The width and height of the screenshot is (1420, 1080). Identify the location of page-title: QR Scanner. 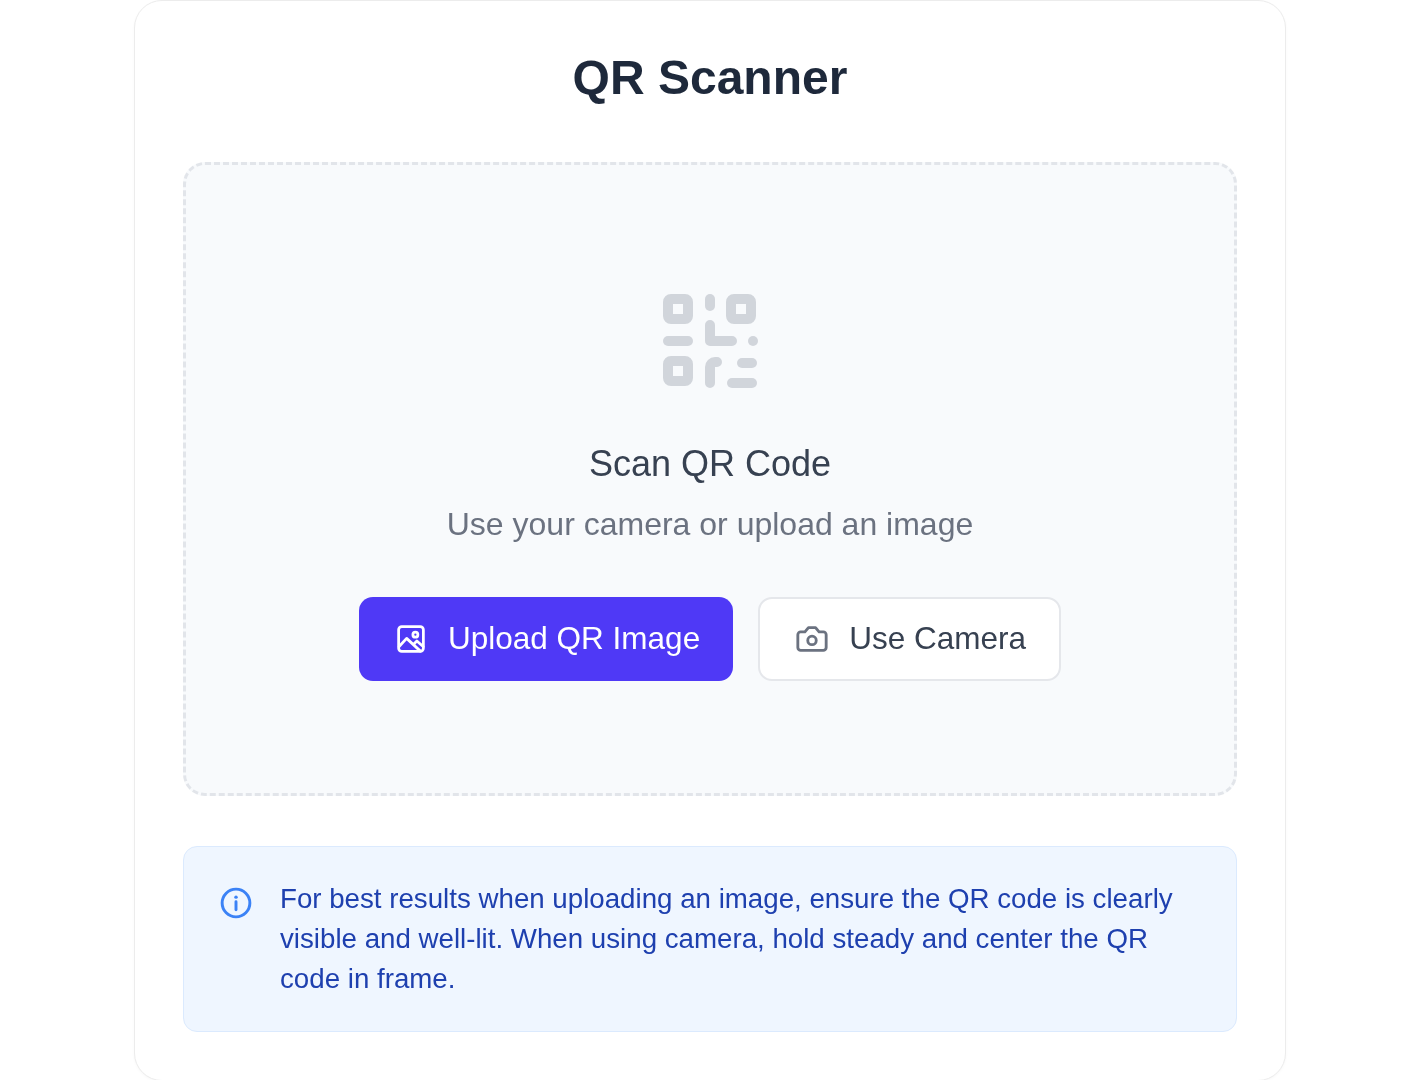
(710, 78).